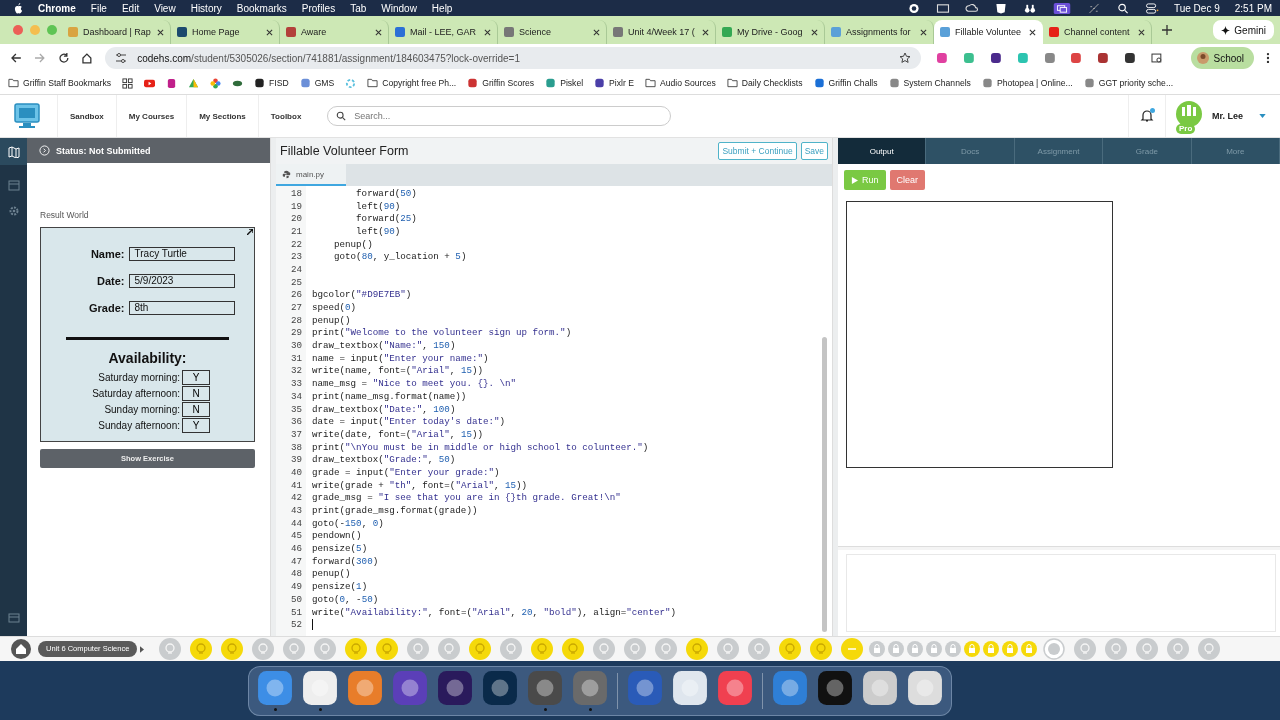  What do you see at coordinates (943, 8) in the screenshot?
I see `display-icon` at bounding box center [943, 8].